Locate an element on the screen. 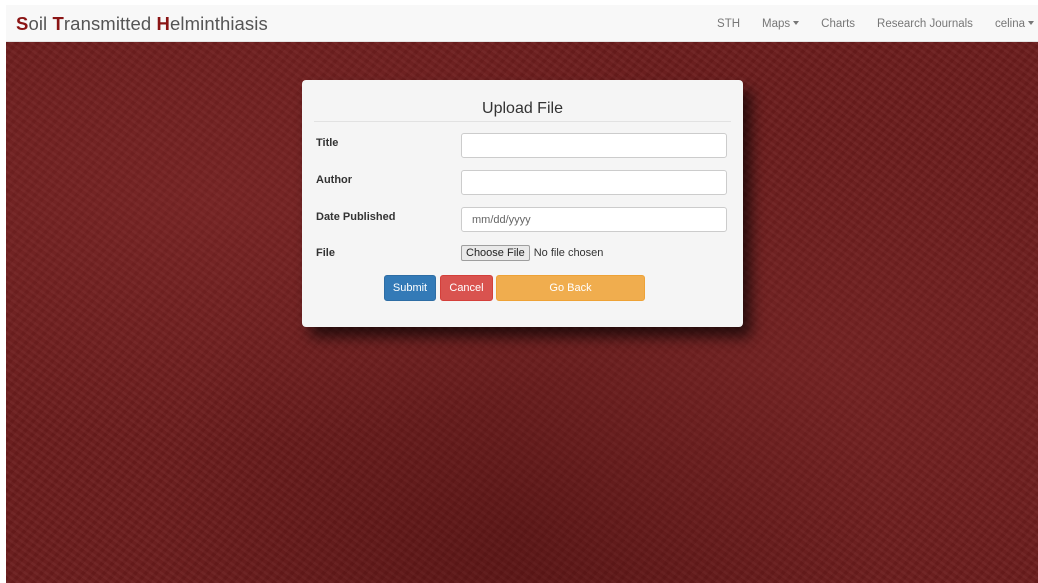 The width and height of the screenshot is (1038, 583). brand-word-soil: oil is located at coordinates (40, 23).